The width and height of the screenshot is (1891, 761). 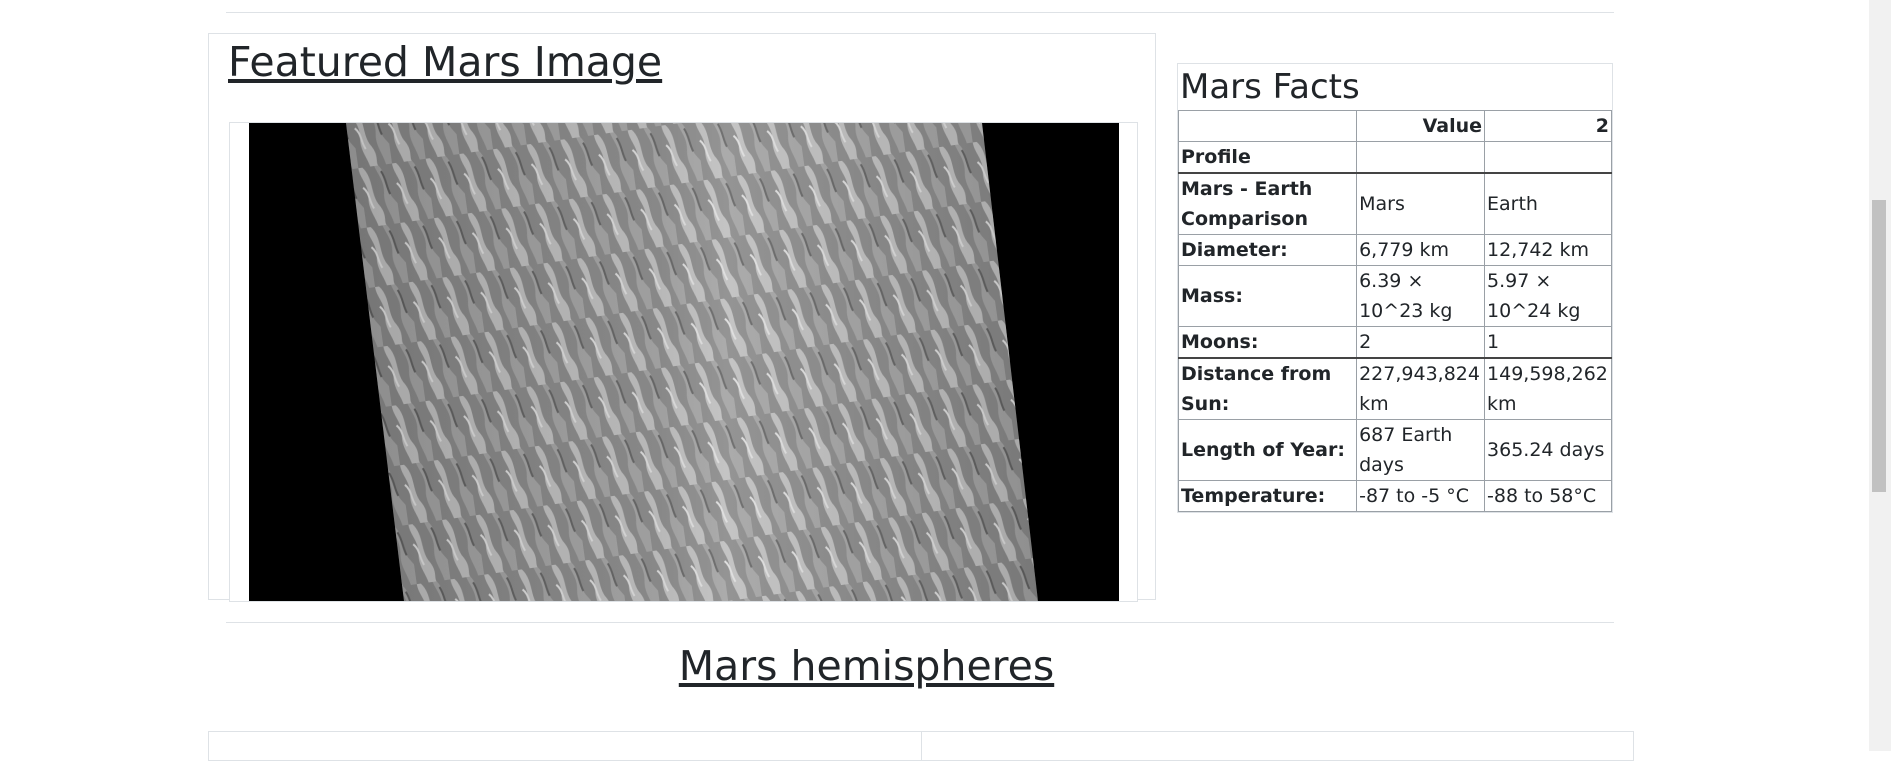 What do you see at coordinates (1267, 496) in the screenshot?
I see `row-label: Temperature:` at bounding box center [1267, 496].